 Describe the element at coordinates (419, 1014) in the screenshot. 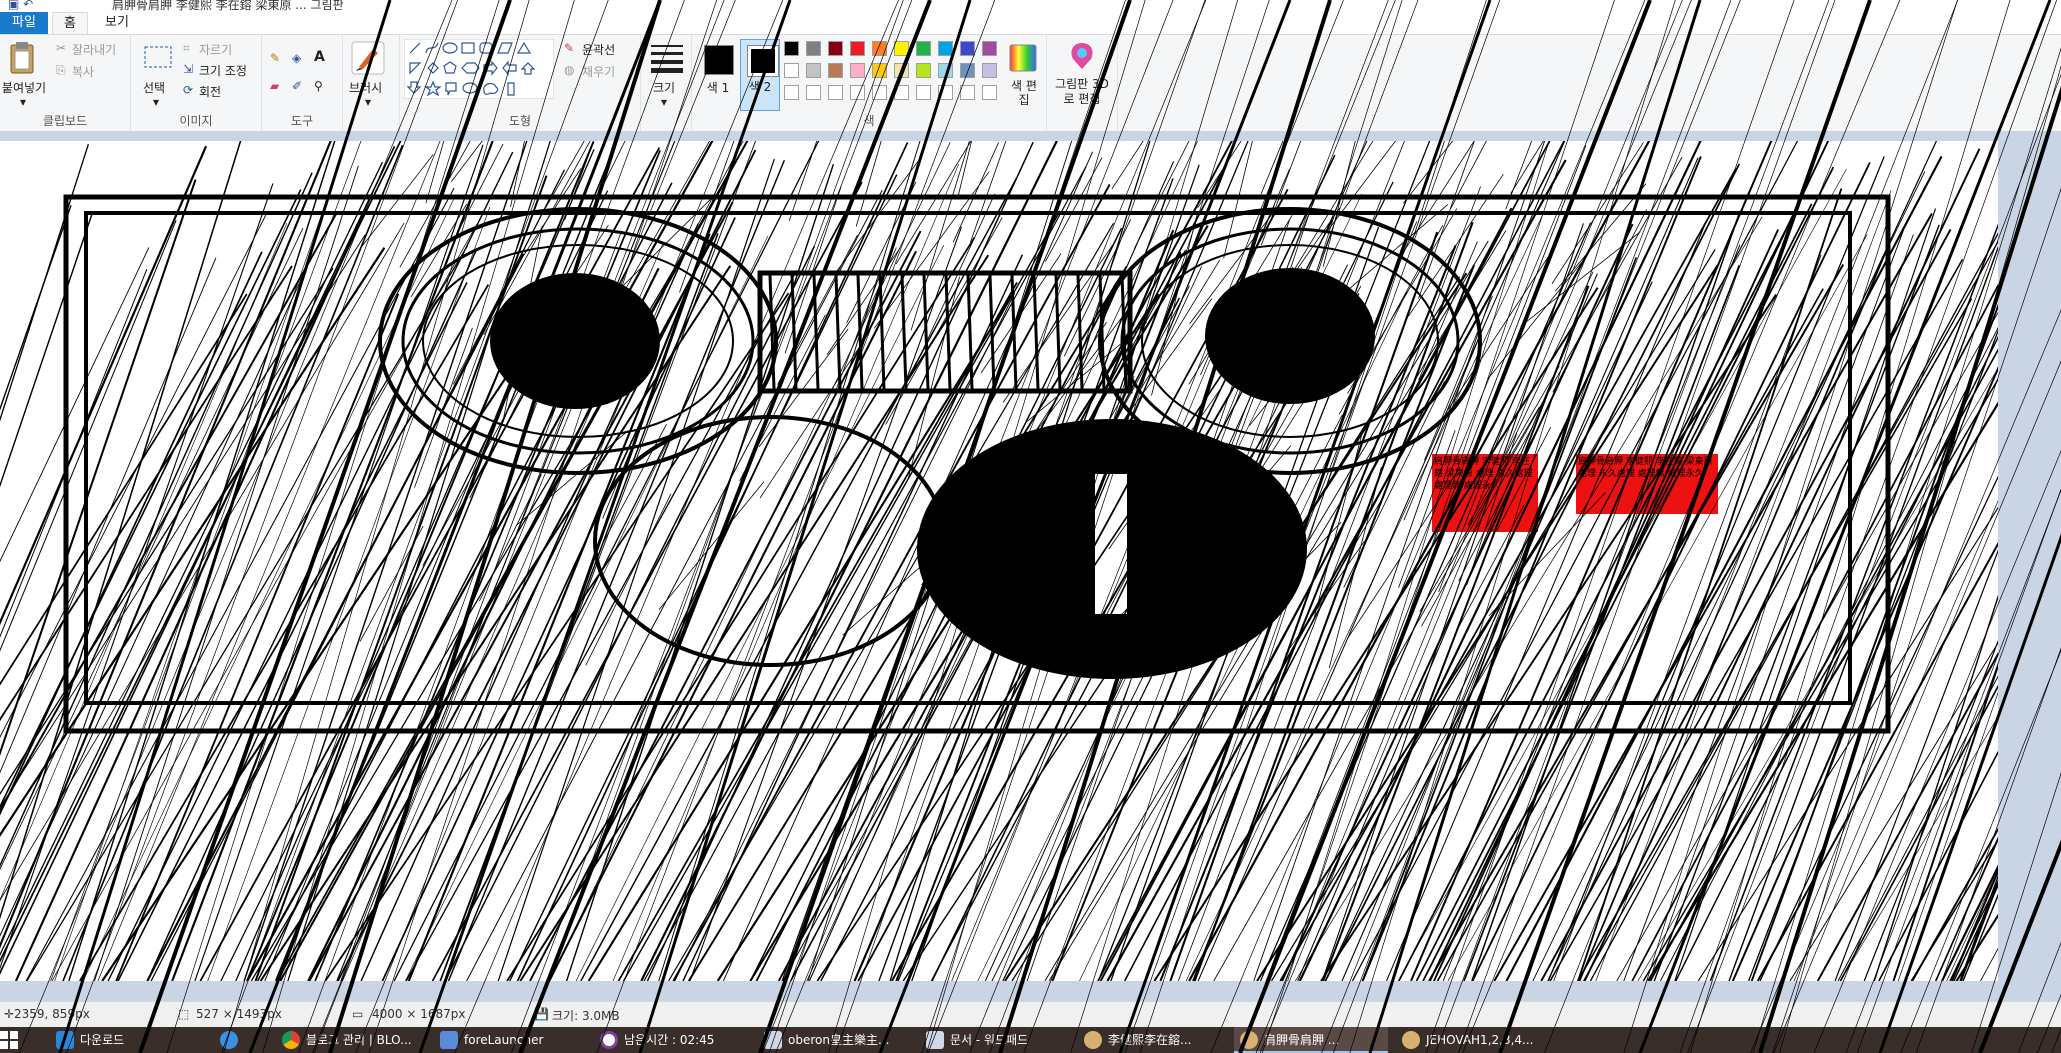

I see `canvas-size: 4000 × 1687px` at that location.